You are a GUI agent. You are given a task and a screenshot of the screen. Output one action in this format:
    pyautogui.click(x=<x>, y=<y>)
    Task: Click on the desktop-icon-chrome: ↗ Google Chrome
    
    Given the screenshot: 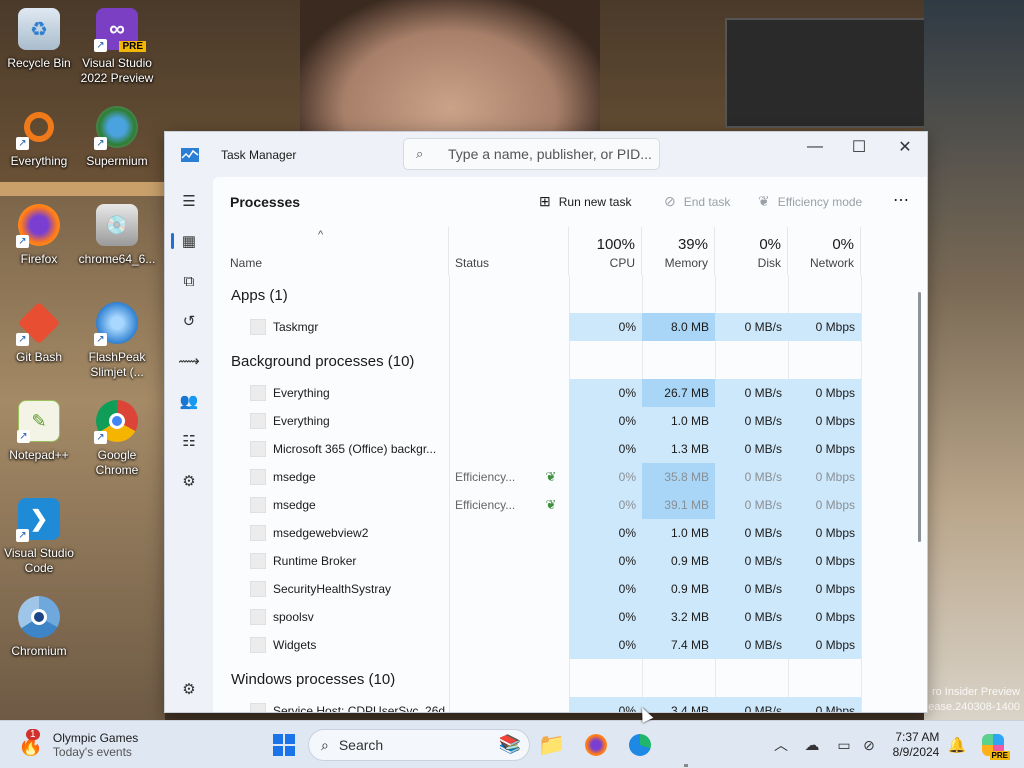 What is the action you would take?
    pyautogui.click(x=117, y=439)
    